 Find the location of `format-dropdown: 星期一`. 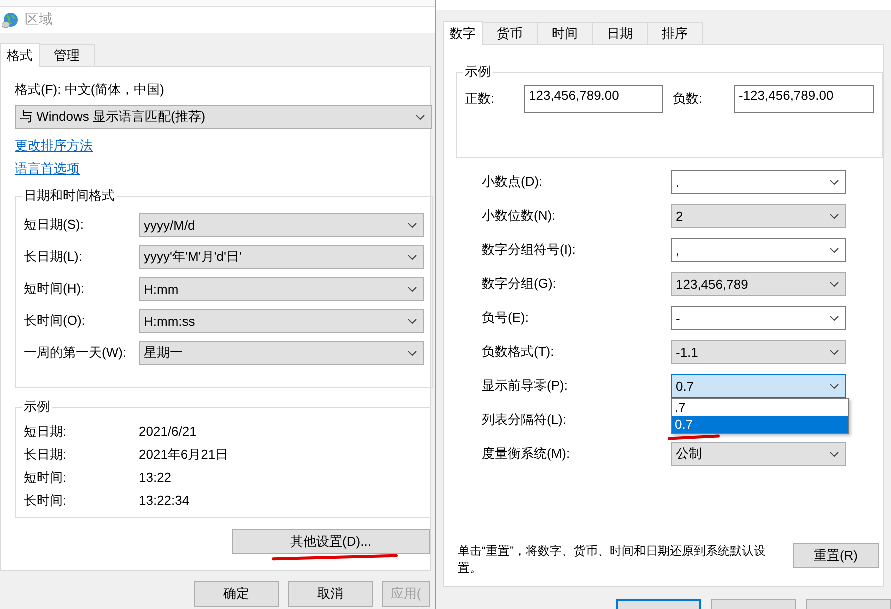

format-dropdown: 星期一 is located at coordinates (281, 353).